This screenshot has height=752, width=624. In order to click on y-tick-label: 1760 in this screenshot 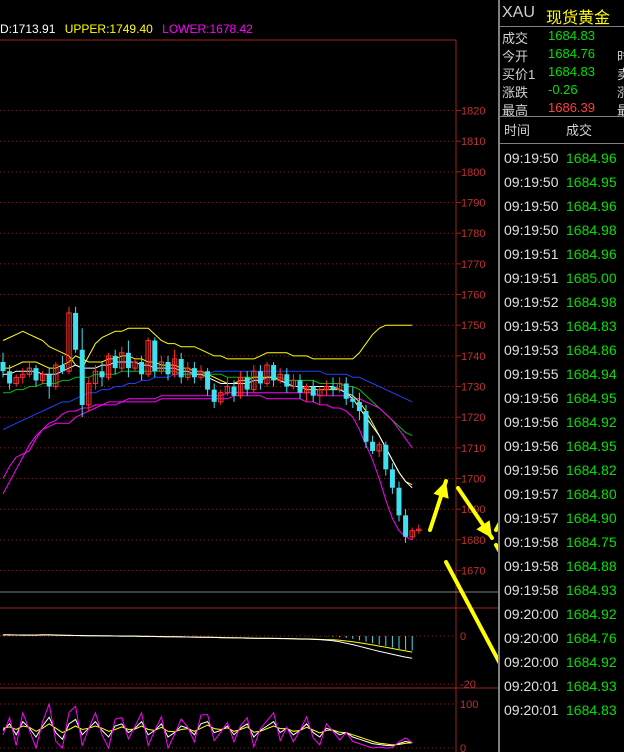, I will do `click(473, 296)`.